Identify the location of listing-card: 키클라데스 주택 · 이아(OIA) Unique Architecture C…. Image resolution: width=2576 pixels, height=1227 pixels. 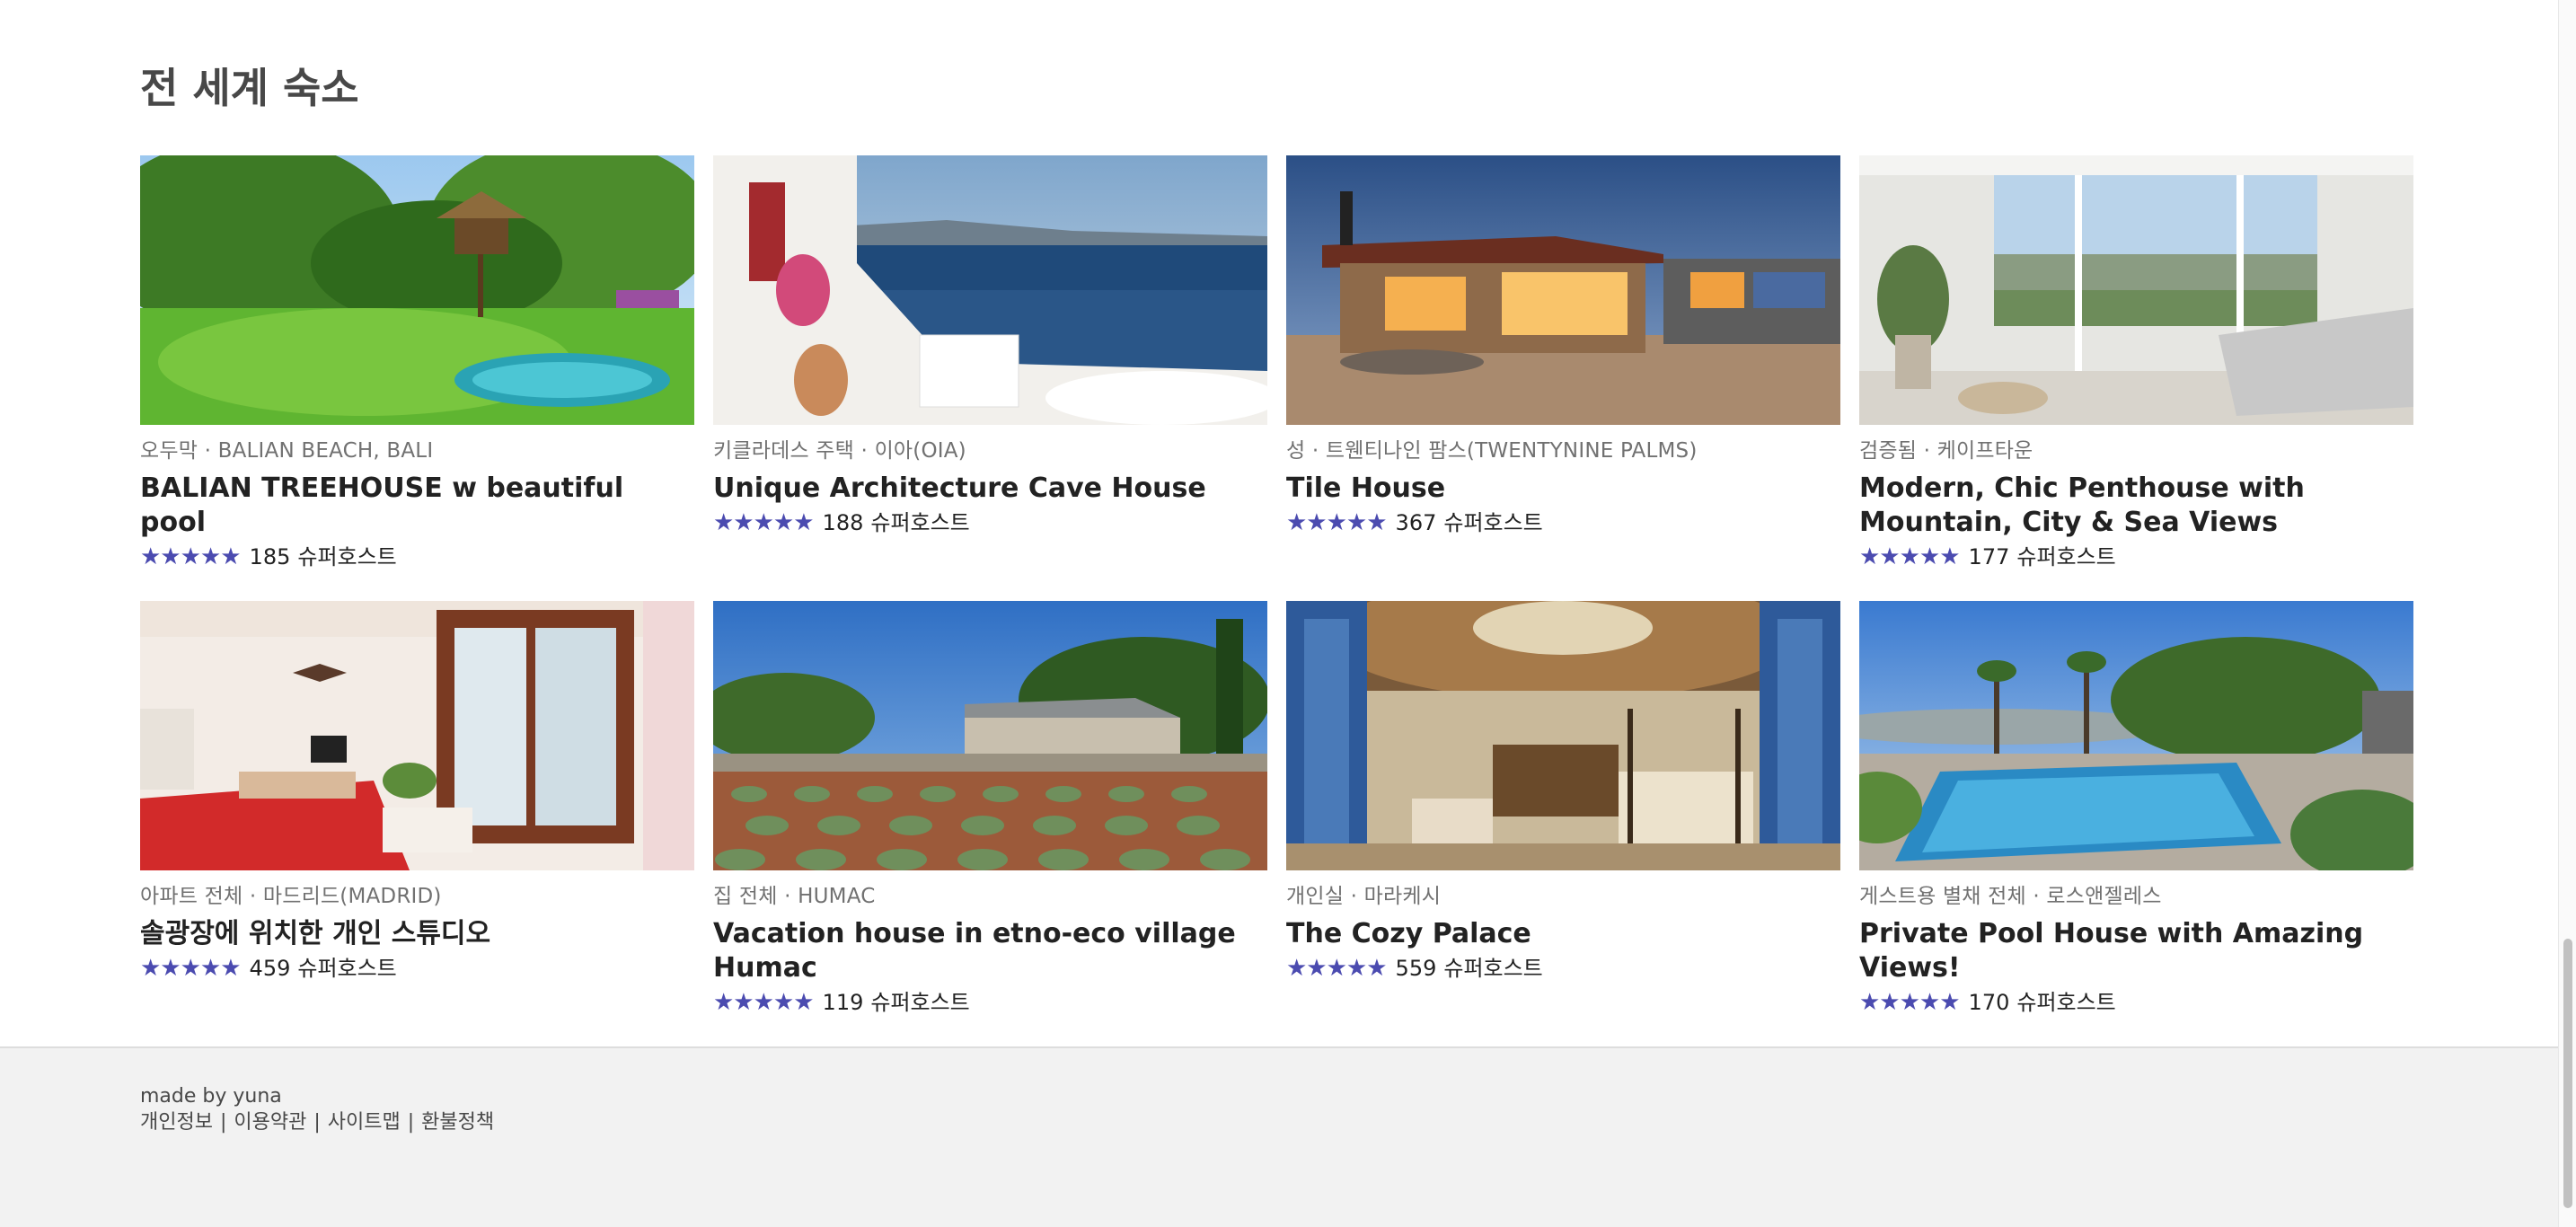
(990, 368).